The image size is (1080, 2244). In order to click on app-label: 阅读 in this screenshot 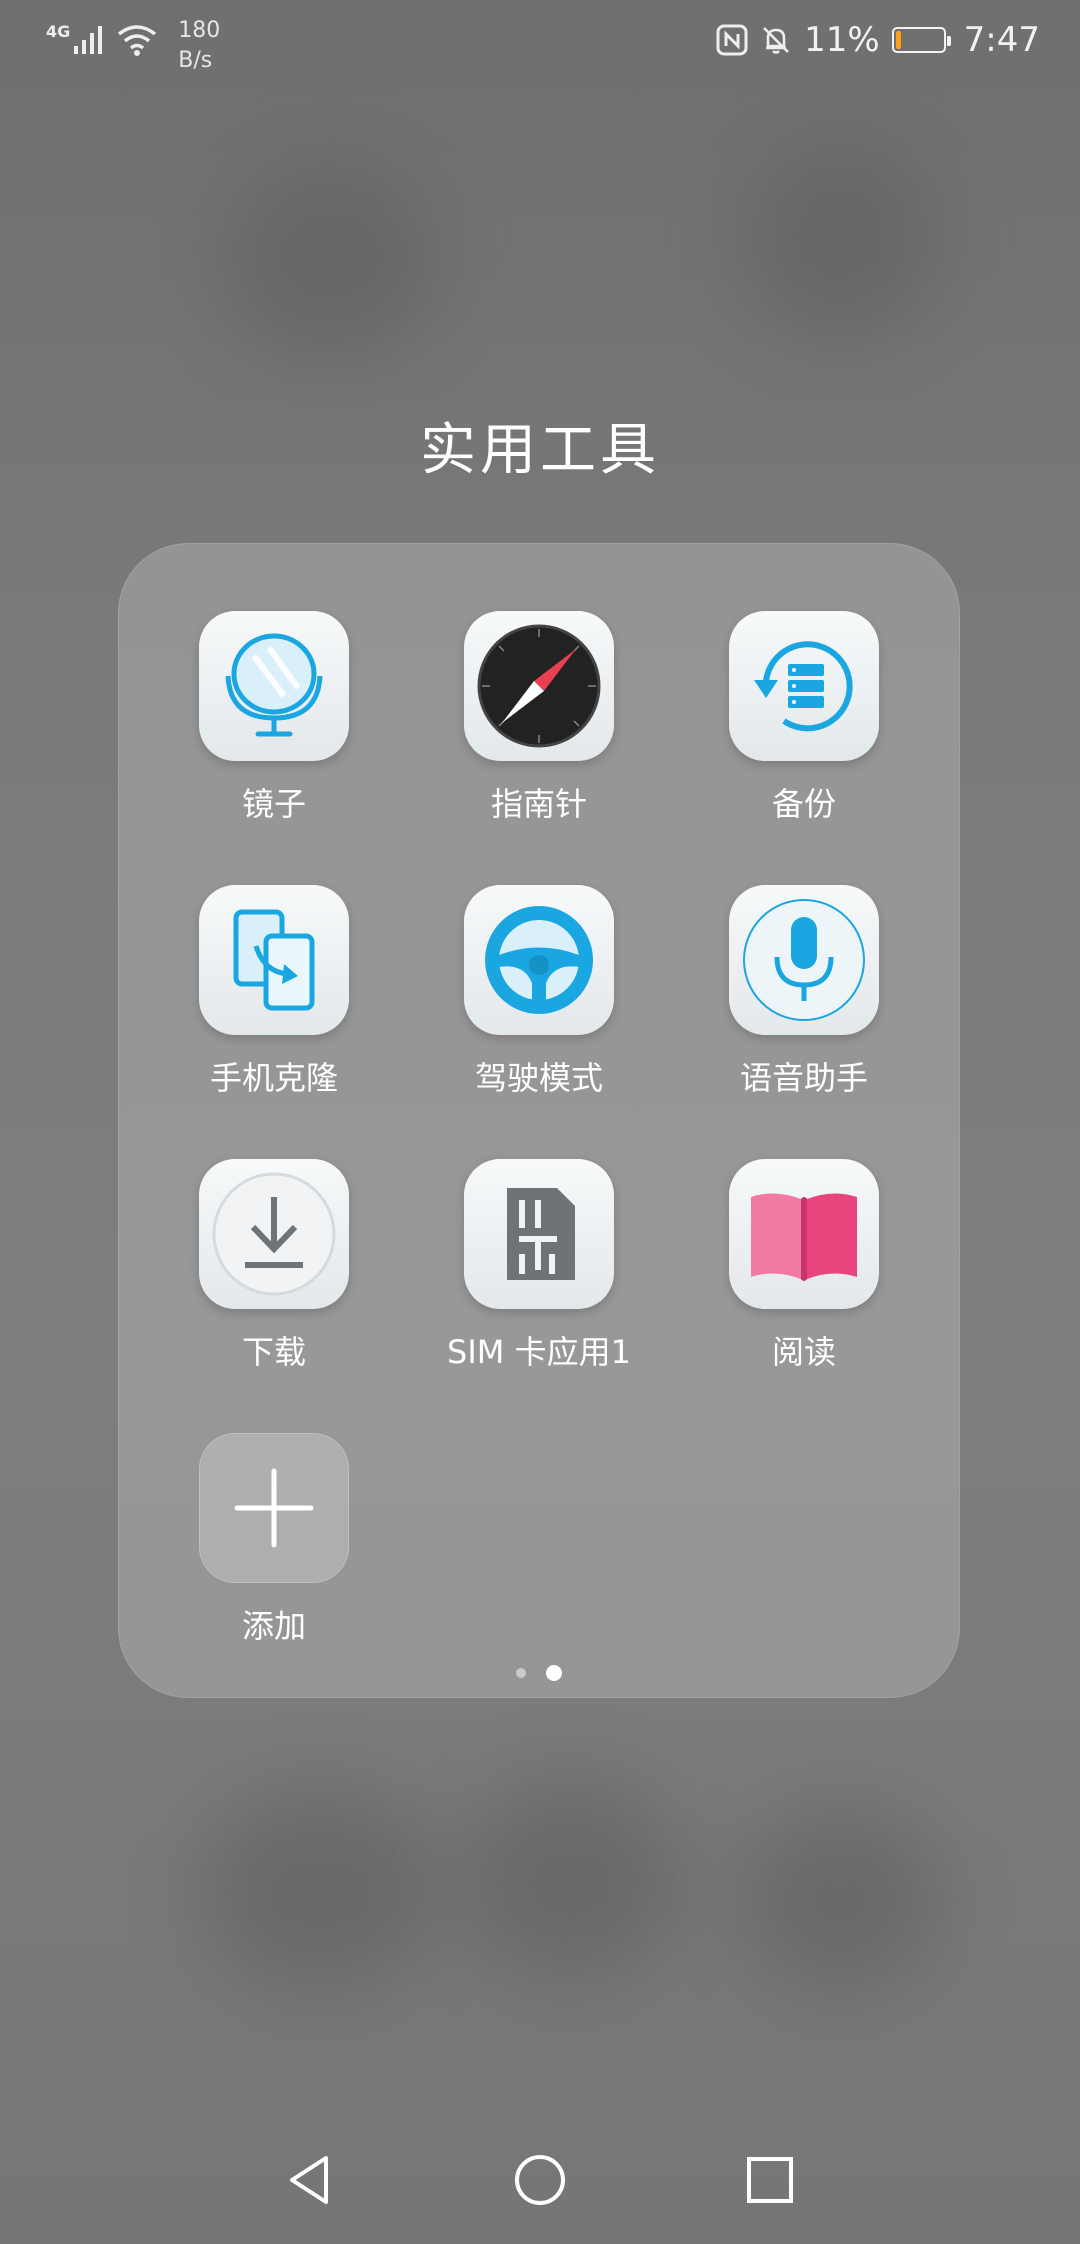, I will do `click(803, 1352)`.